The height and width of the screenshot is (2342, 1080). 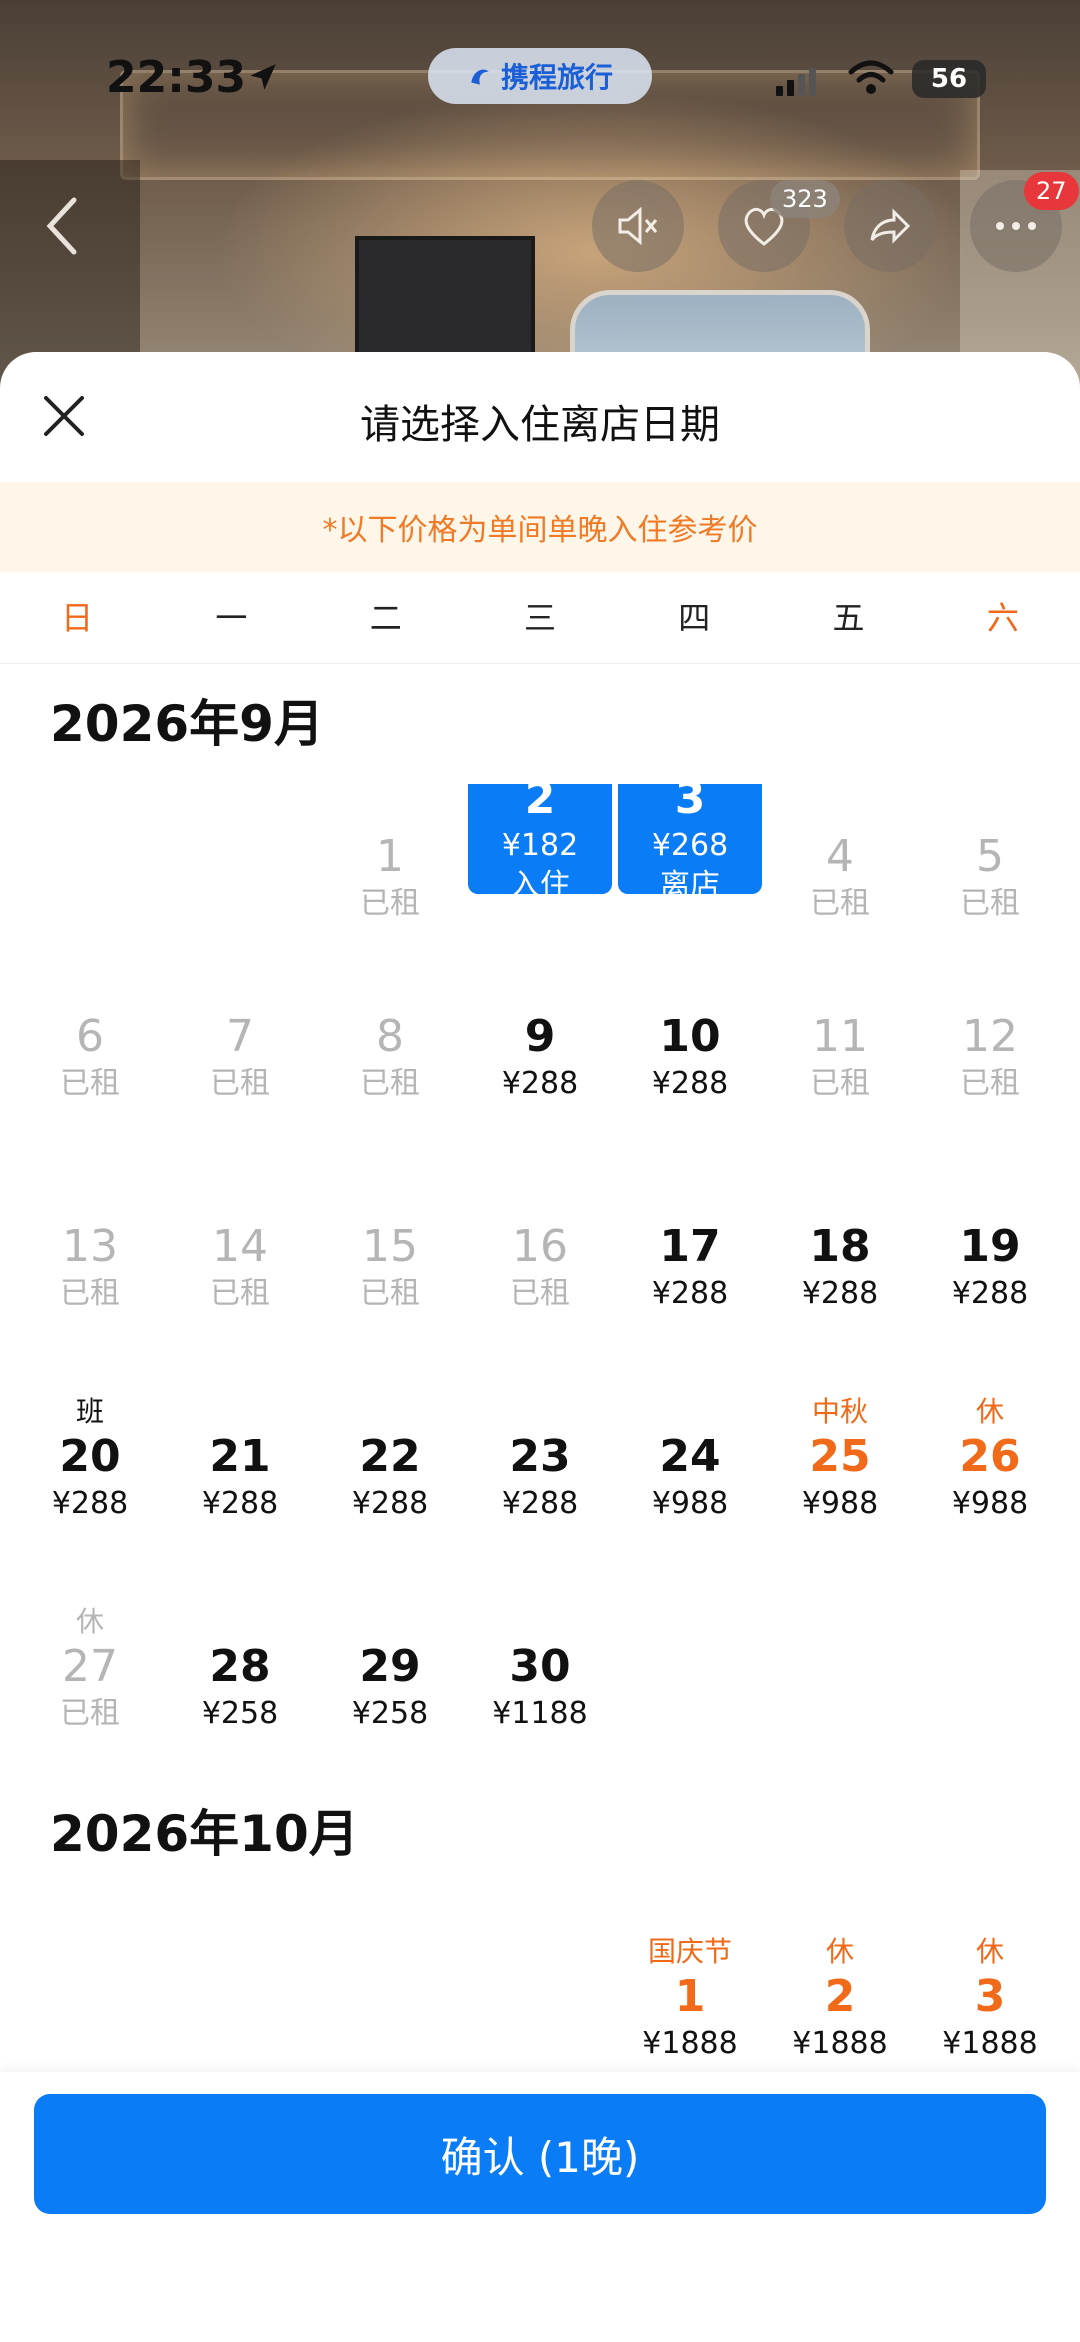 I want to click on day-number: 13, so click(x=90, y=1246).